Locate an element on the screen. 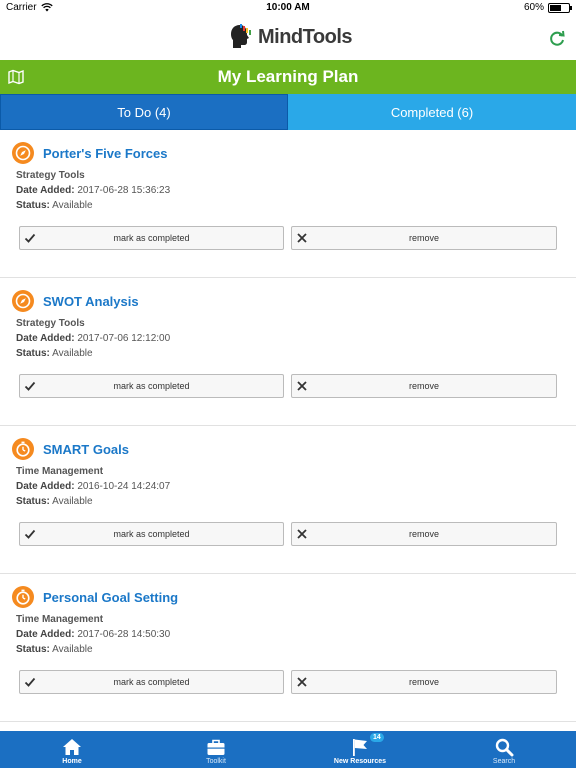 The width and height of the screenshot is (576, 768). page-title: My Learning Plan is located at coordinates (288, 76).